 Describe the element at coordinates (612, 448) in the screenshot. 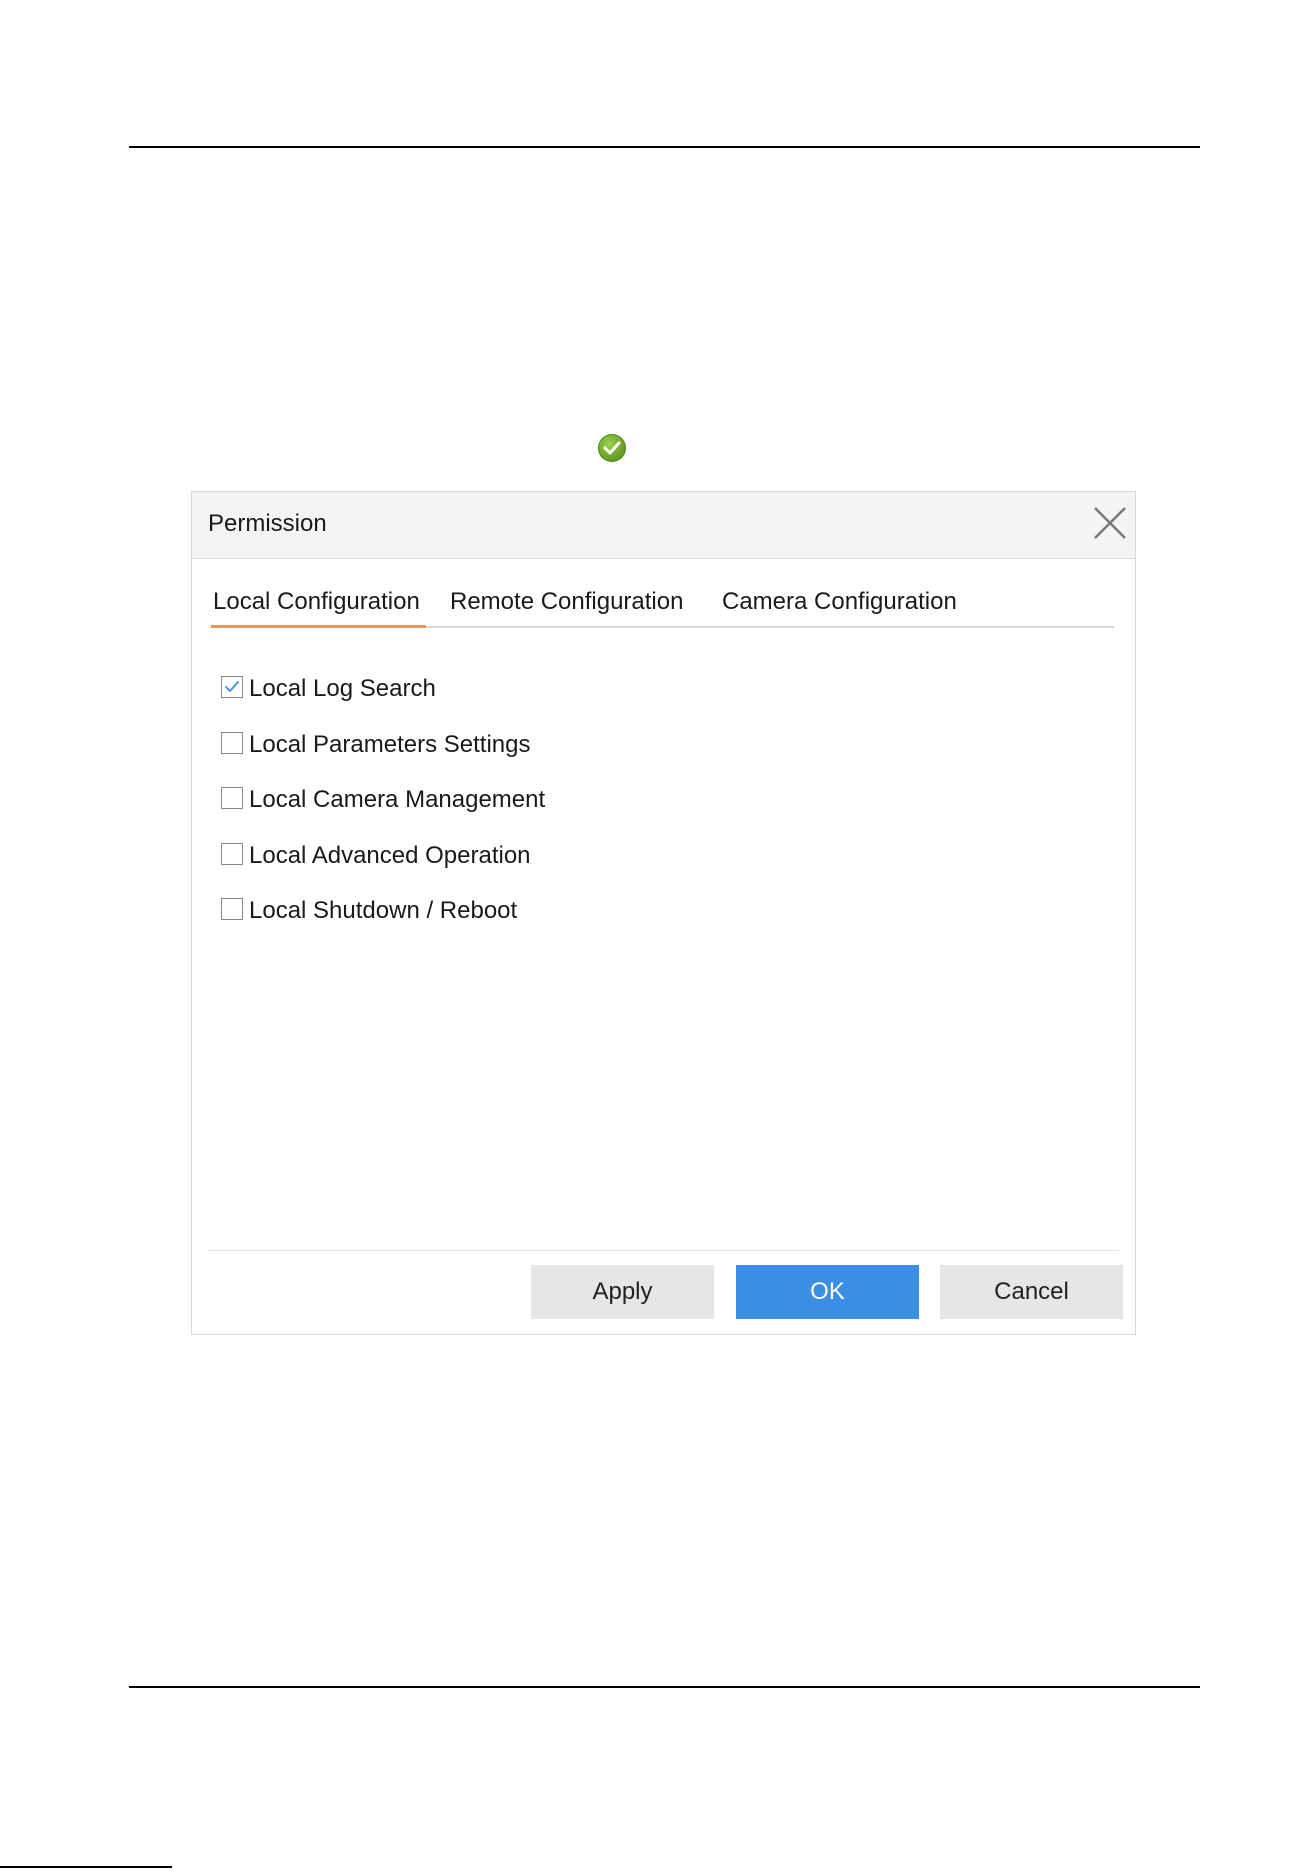

I see `check-circle-icon` at that location.